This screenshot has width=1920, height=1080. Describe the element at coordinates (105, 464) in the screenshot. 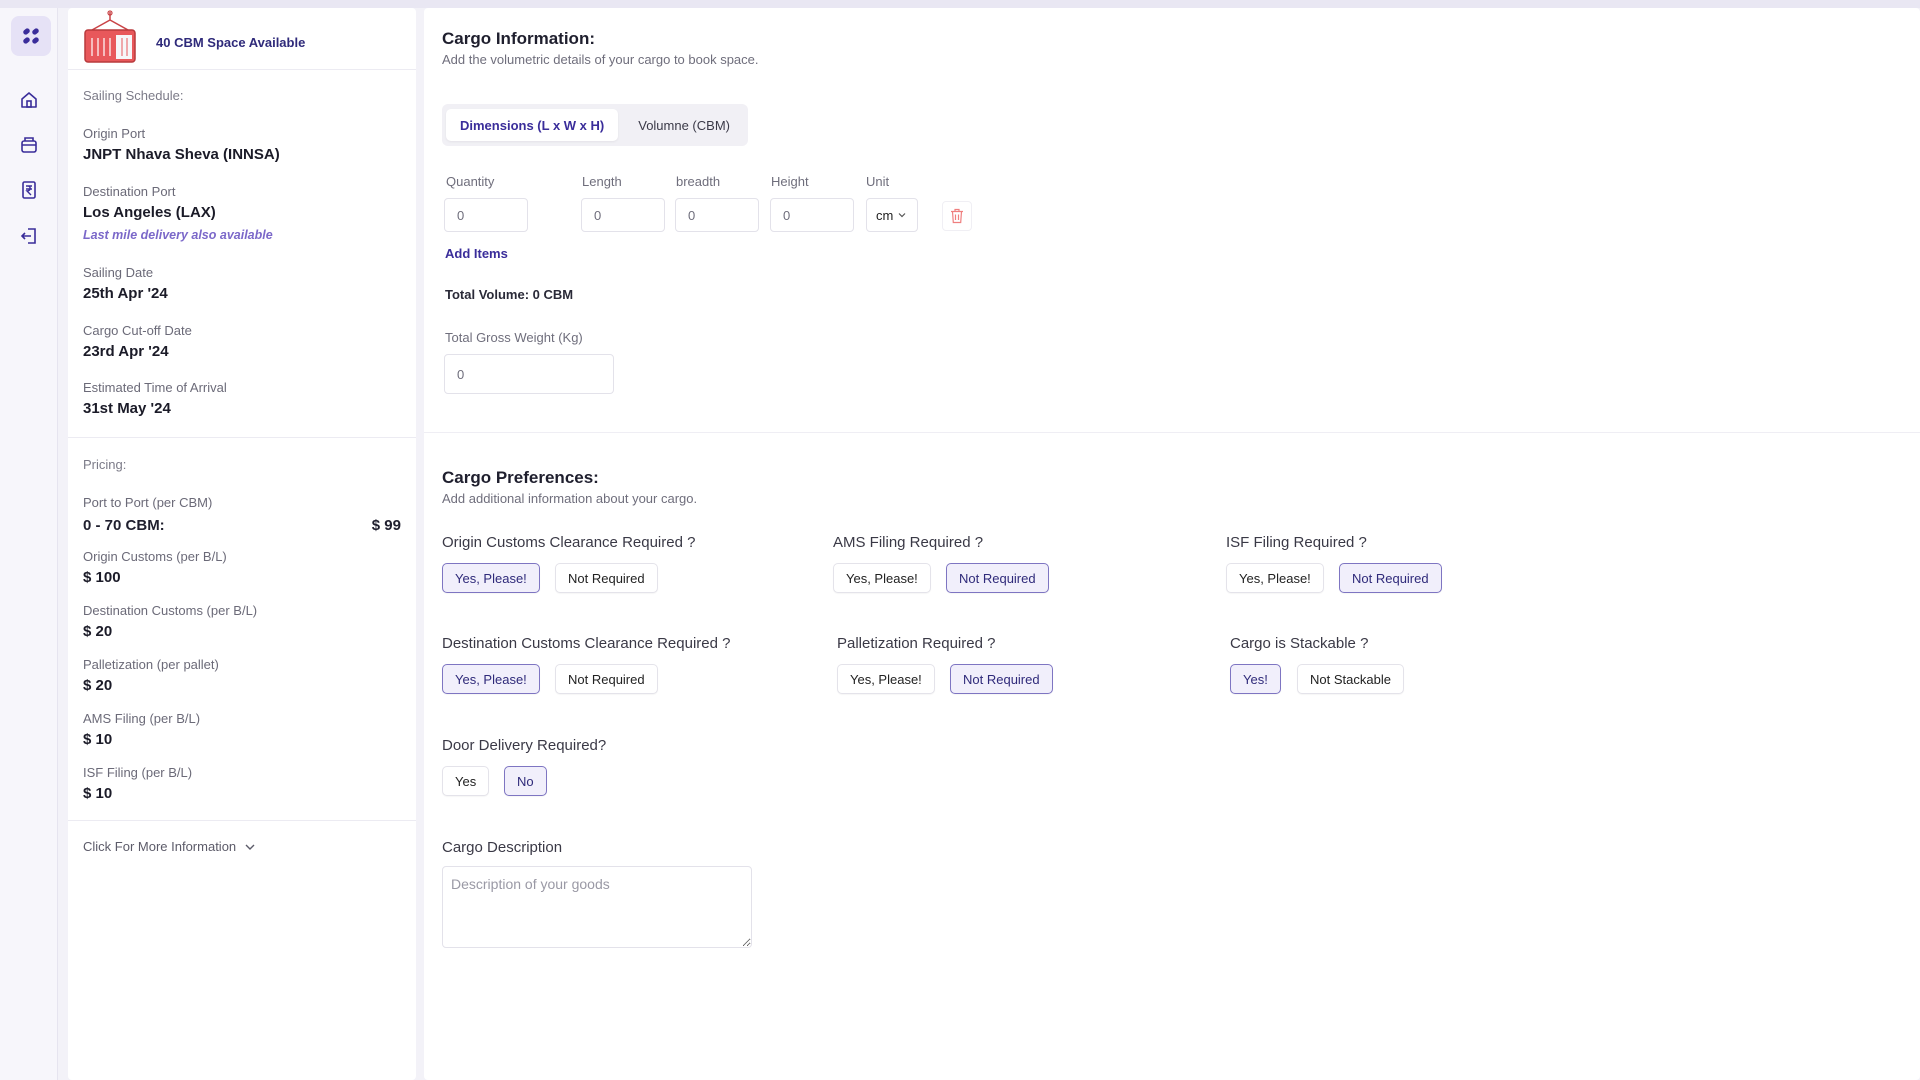

I see `pricing-label: Pricing:` at that location.